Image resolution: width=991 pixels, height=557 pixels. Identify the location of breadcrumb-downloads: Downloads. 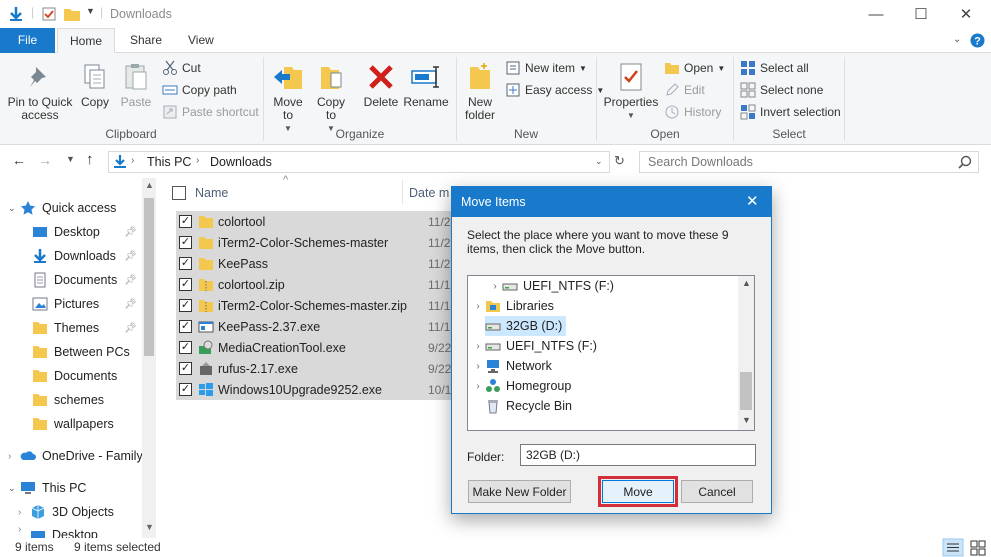
(241, 162).